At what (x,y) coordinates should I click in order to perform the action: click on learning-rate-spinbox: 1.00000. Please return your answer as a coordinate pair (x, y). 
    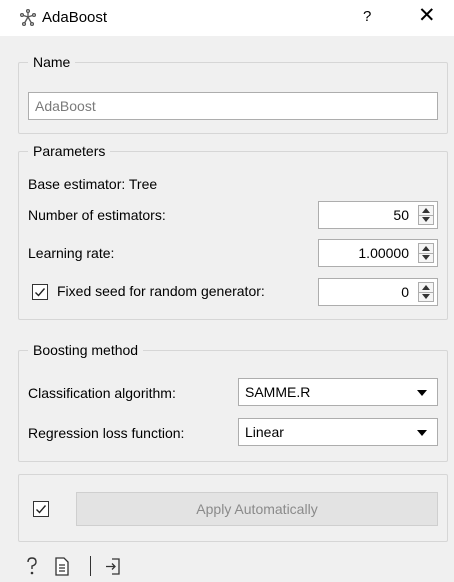
    Looking at the image, I should click on (378, 253).